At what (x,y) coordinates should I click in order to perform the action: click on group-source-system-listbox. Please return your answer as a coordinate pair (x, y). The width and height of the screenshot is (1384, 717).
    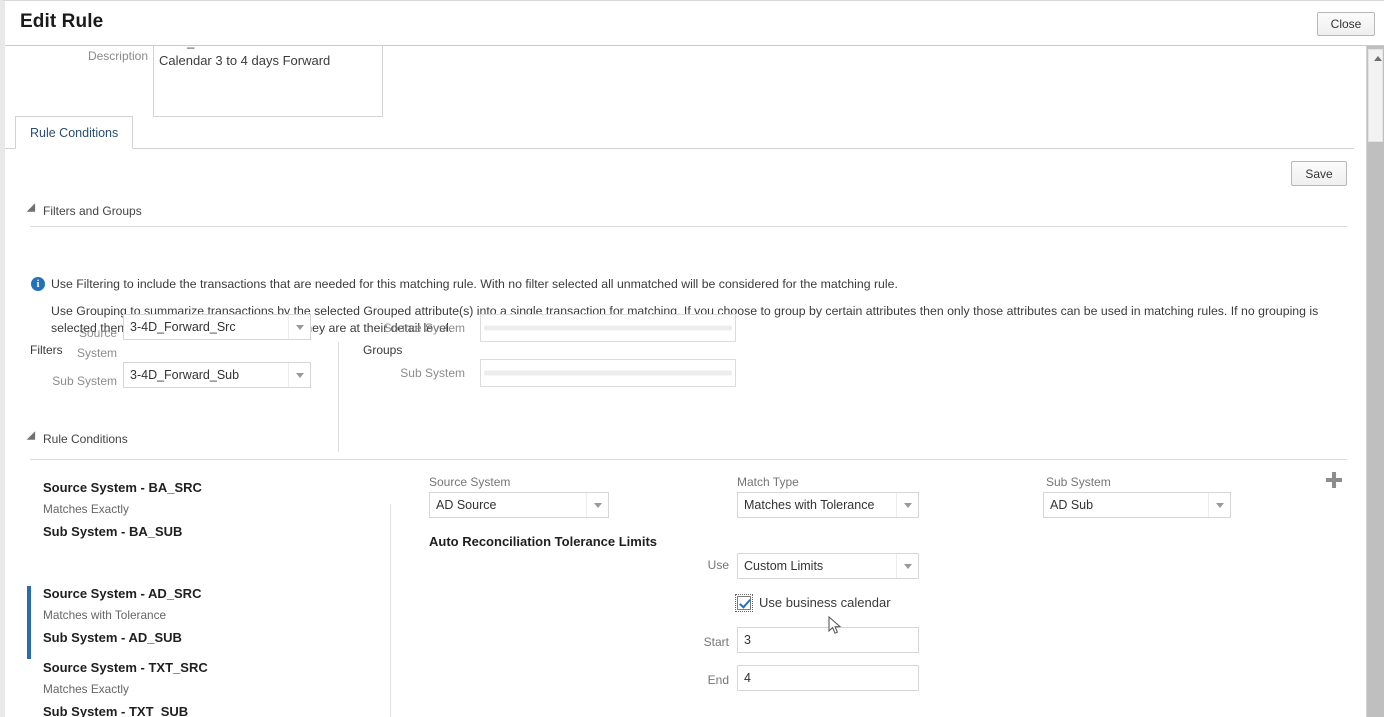
    Looking at the image, I should click on (608, 328).